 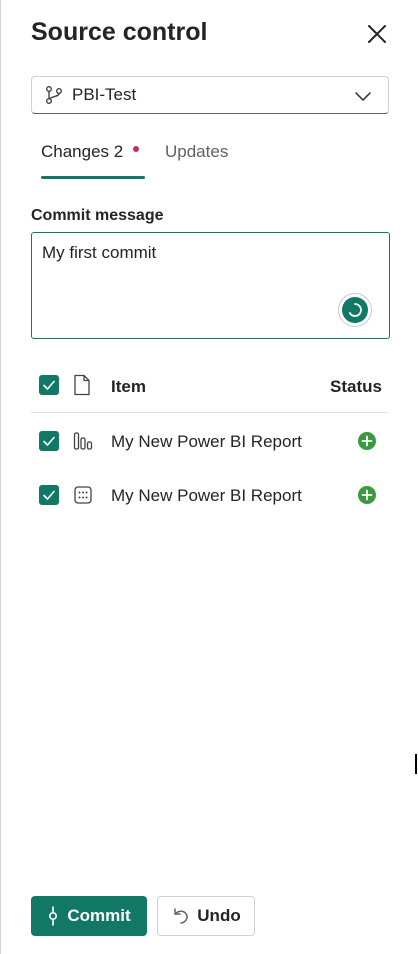 What do you see at coordinates (119, 32) in the screenshot?
I see `panel-title: Source control` at bounding box center [119, 32].